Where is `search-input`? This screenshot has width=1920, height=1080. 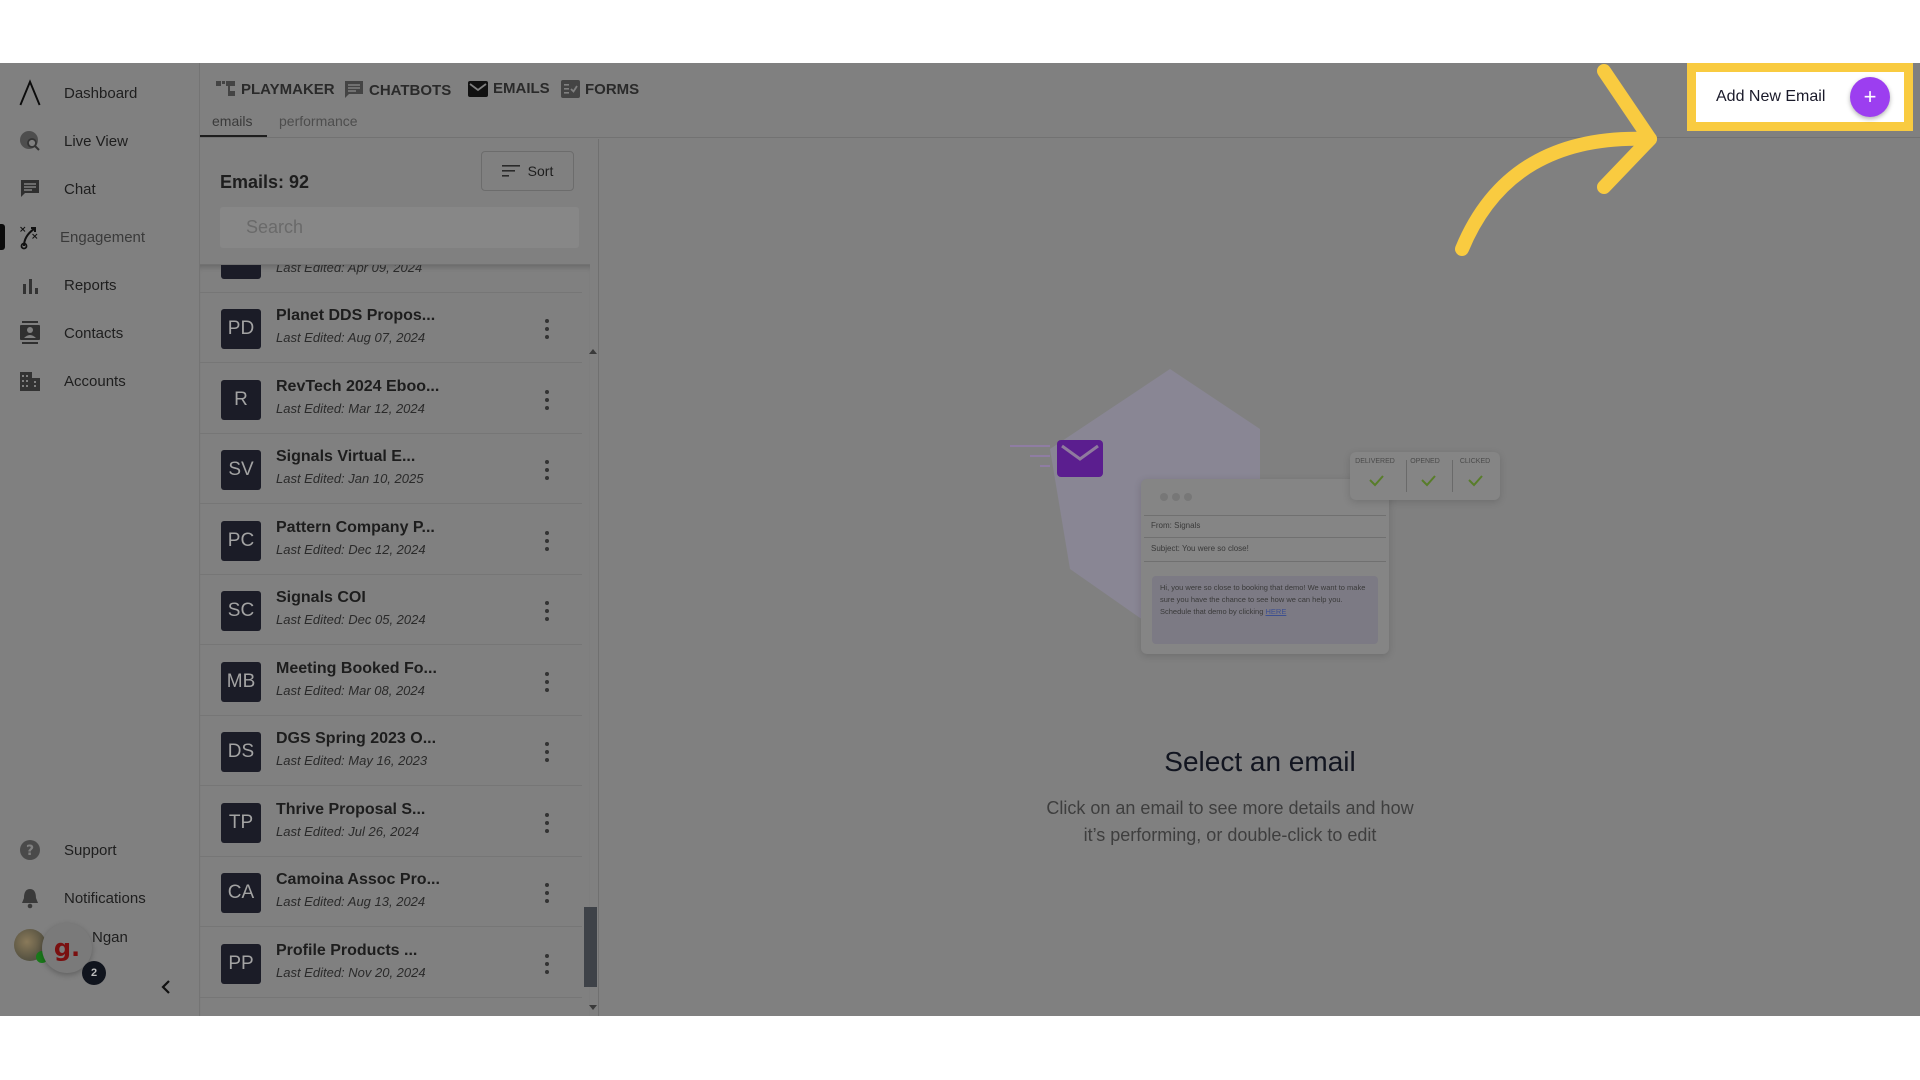 search-input is located at coordinates (399, 227).